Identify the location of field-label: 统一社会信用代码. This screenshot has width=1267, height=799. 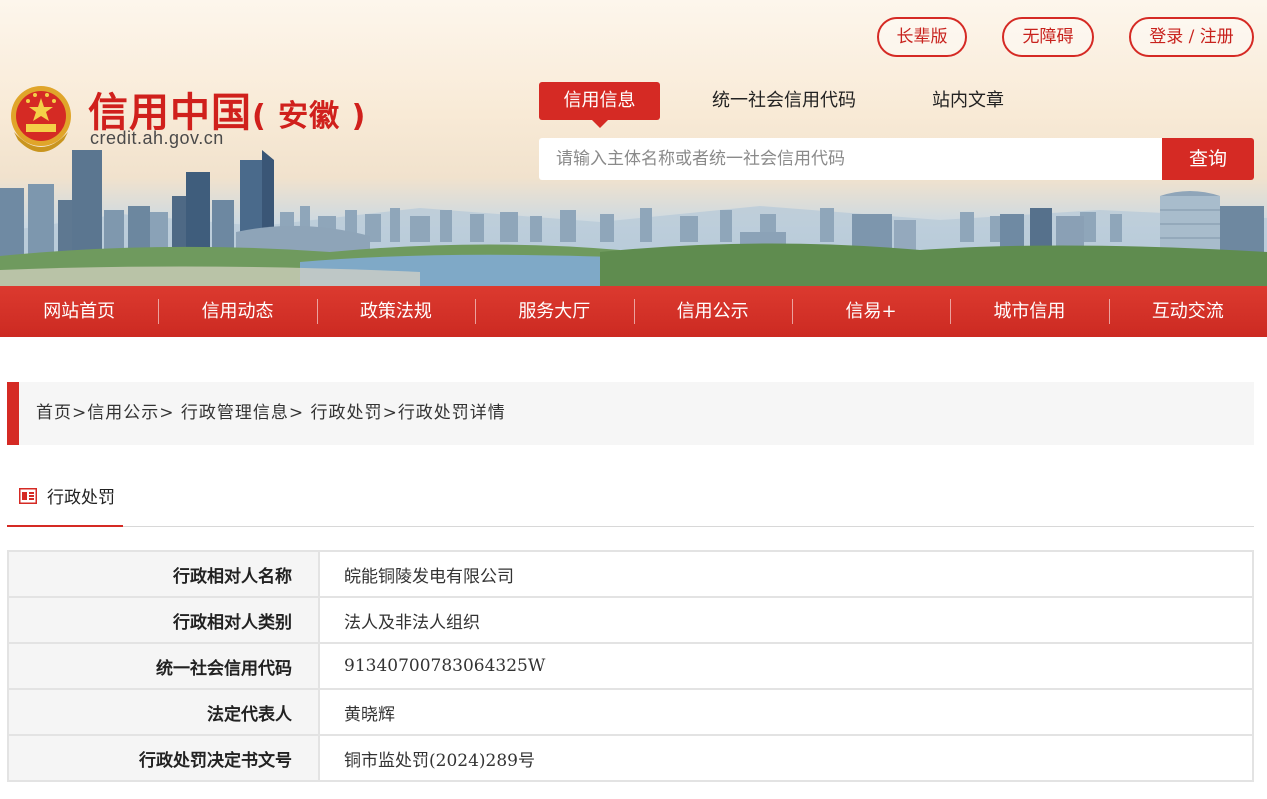
(163, 666).